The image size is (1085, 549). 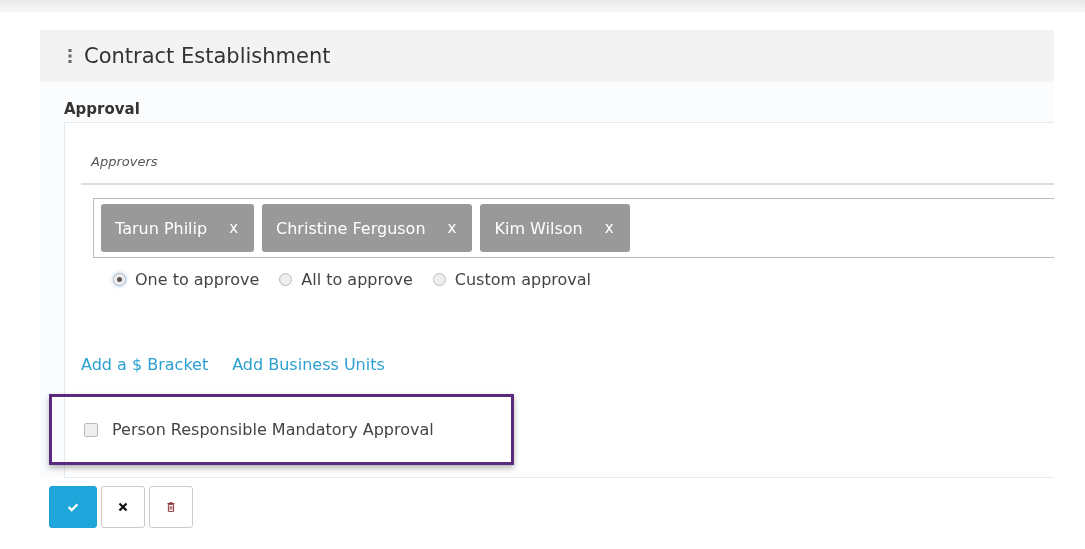 I want to click on drag-handle-icon, so click(x=70, y=56).